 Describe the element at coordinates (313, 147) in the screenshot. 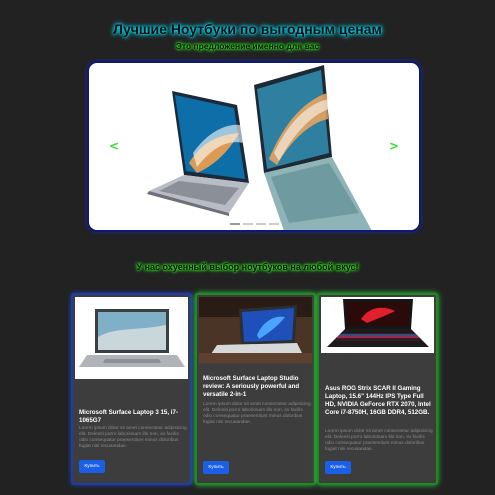

I see `laptop-right` at that location.